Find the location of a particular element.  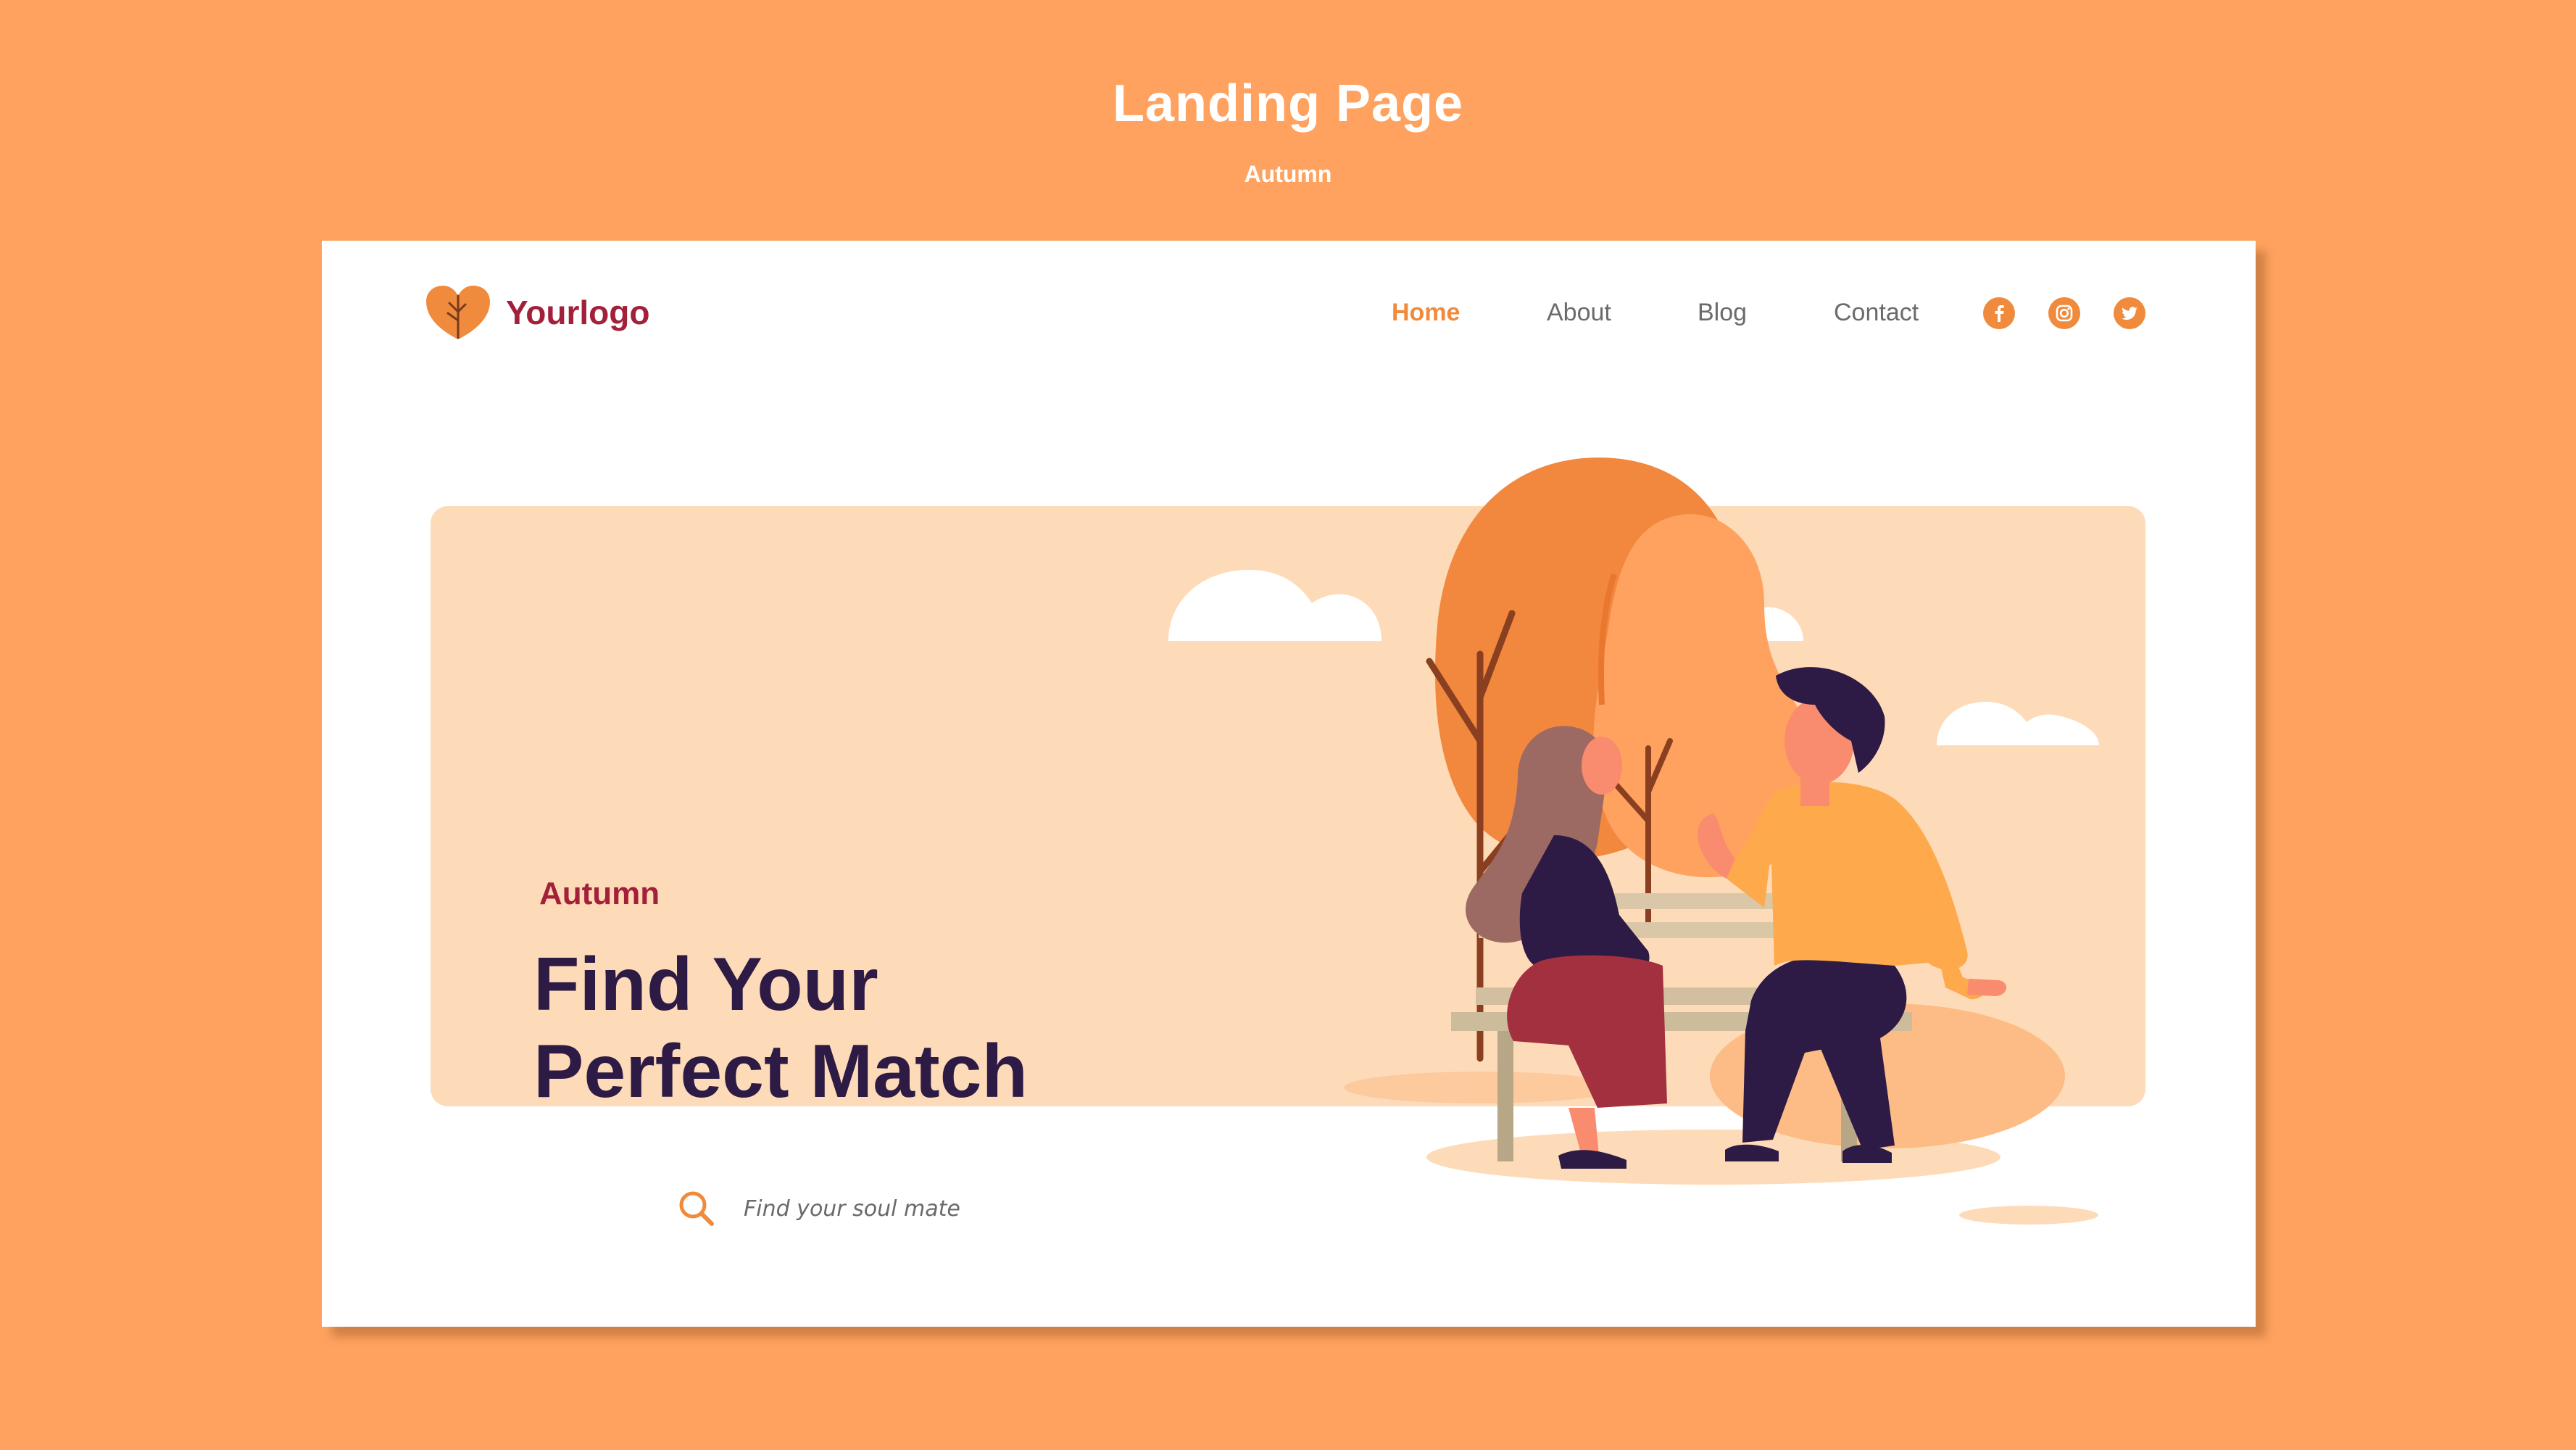

instagram-button is located at coordinates (2064, 313).